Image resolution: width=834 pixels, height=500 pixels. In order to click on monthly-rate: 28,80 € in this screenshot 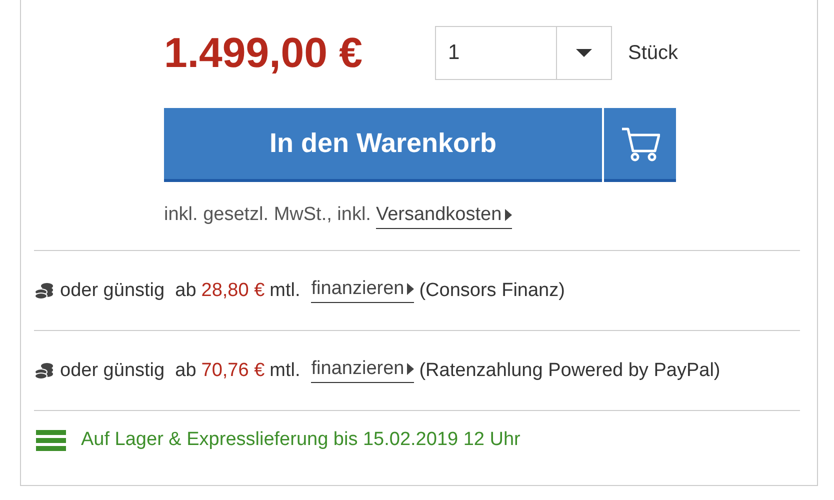, I will do `click(233, 291)`.